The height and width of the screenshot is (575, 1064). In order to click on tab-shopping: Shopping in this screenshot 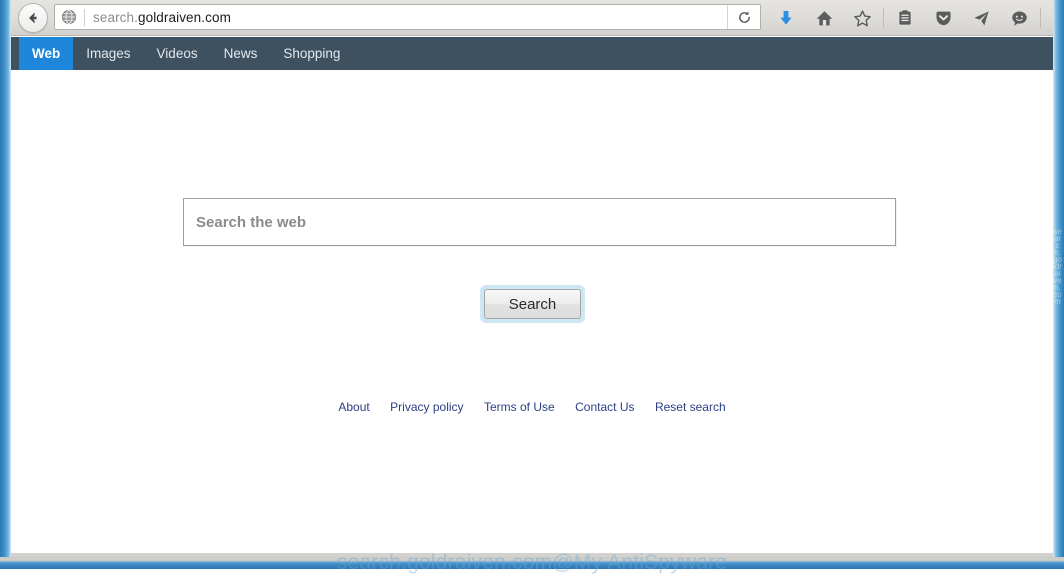, I will do `click(311, 53)`.